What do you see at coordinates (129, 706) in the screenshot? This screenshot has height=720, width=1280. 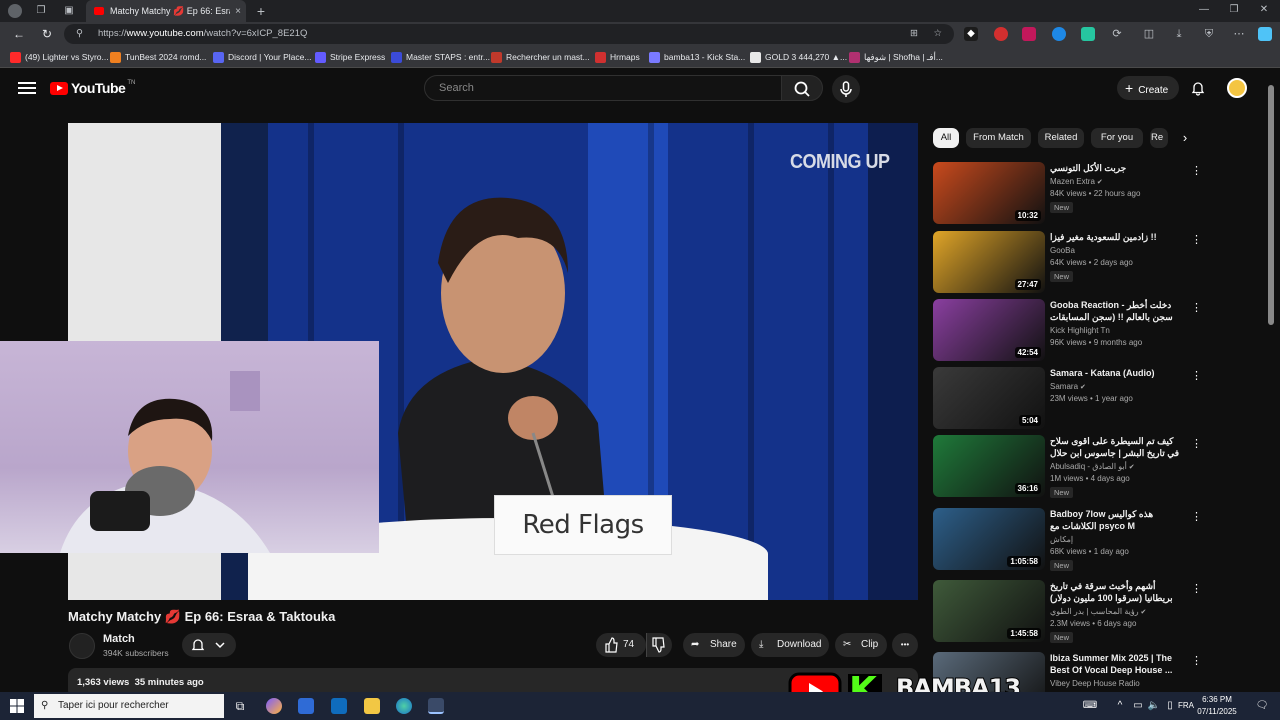 I see `taskbar-search-input: ⚲ Taper ici pour rechercher` at bounding box center [129, 706].